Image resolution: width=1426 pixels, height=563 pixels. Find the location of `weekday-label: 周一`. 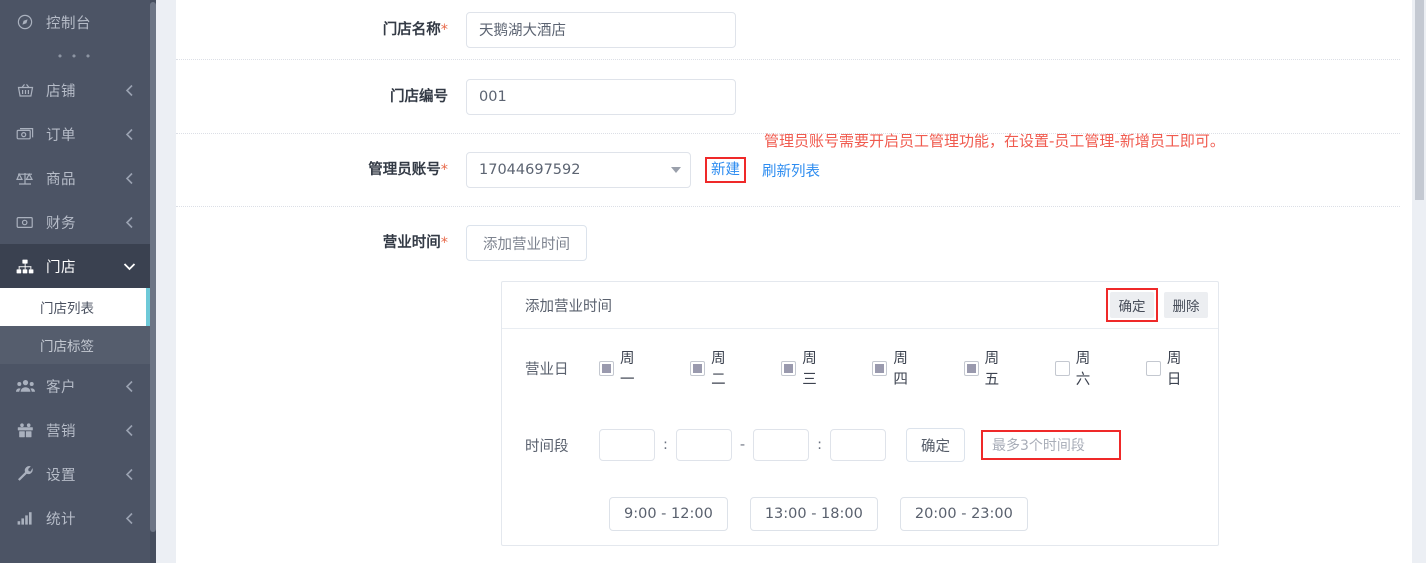

weekday-label: 周一 is located at coordinates (627, 369).